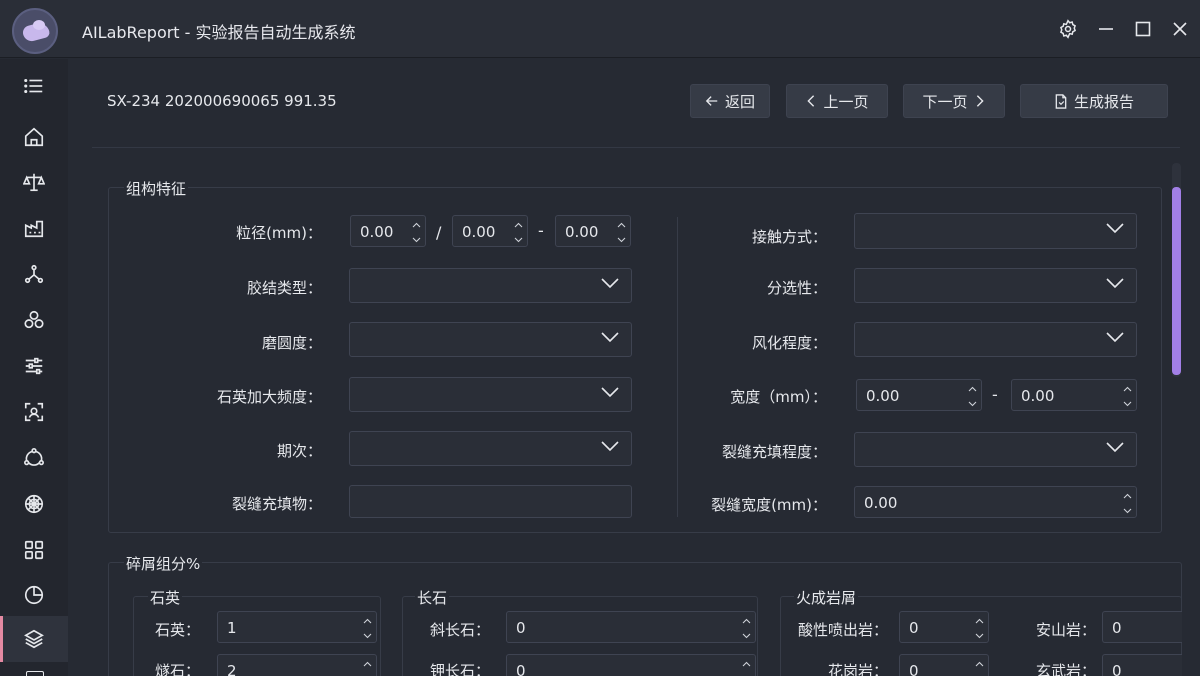 The width and height of the screenshot is (1200, 676). I want to click on close-icon, so click(1180, 29).